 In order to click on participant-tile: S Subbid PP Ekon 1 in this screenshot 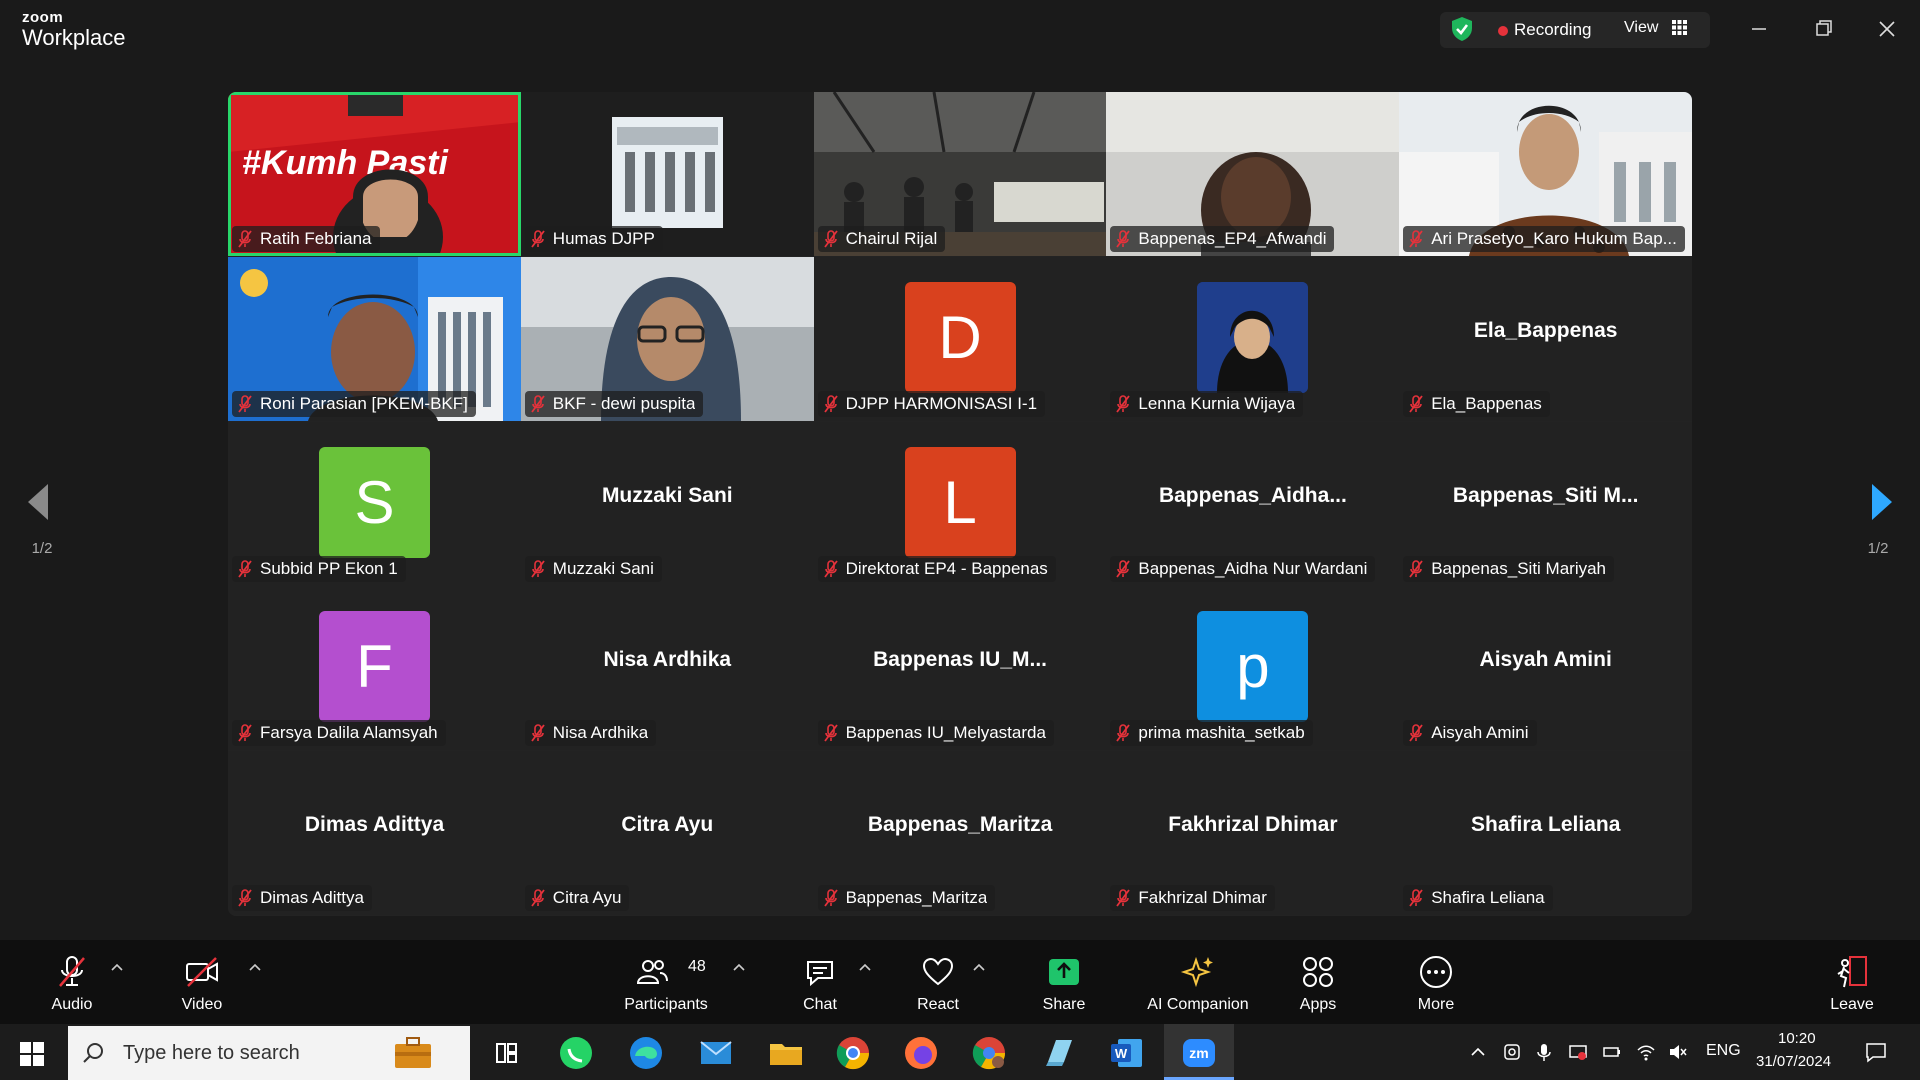, I will do `click(374, 503)`.